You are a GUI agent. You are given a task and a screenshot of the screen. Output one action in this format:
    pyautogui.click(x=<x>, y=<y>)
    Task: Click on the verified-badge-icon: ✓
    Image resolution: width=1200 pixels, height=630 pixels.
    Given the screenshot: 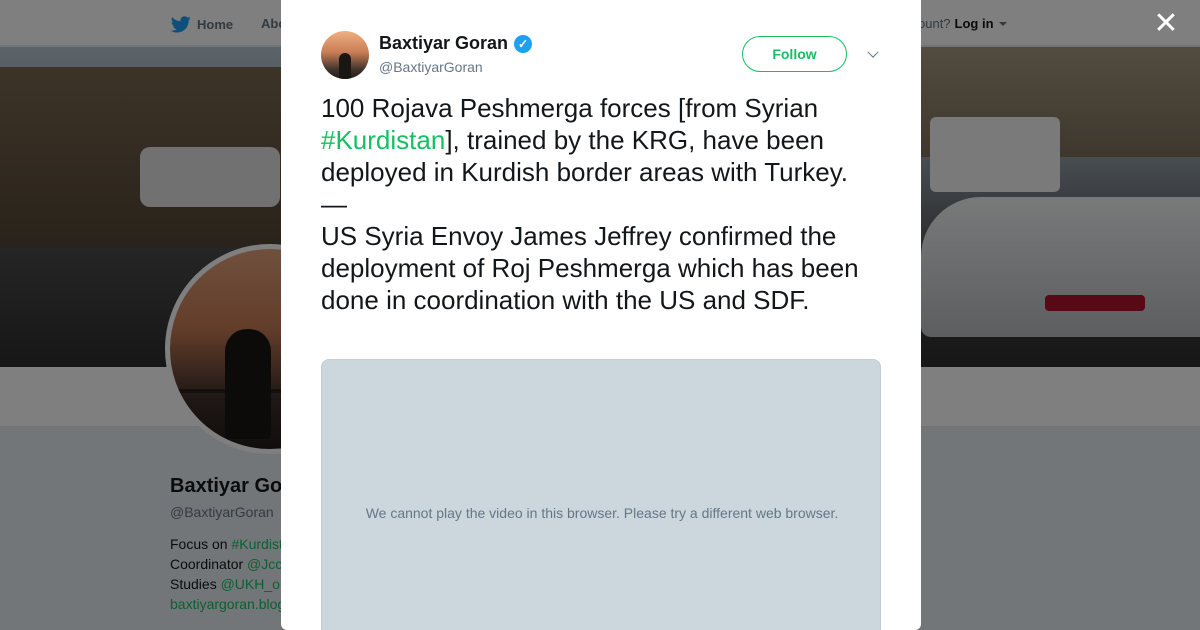 What is the action you would take?
    pyautogui.click(x=523, y=43)
    